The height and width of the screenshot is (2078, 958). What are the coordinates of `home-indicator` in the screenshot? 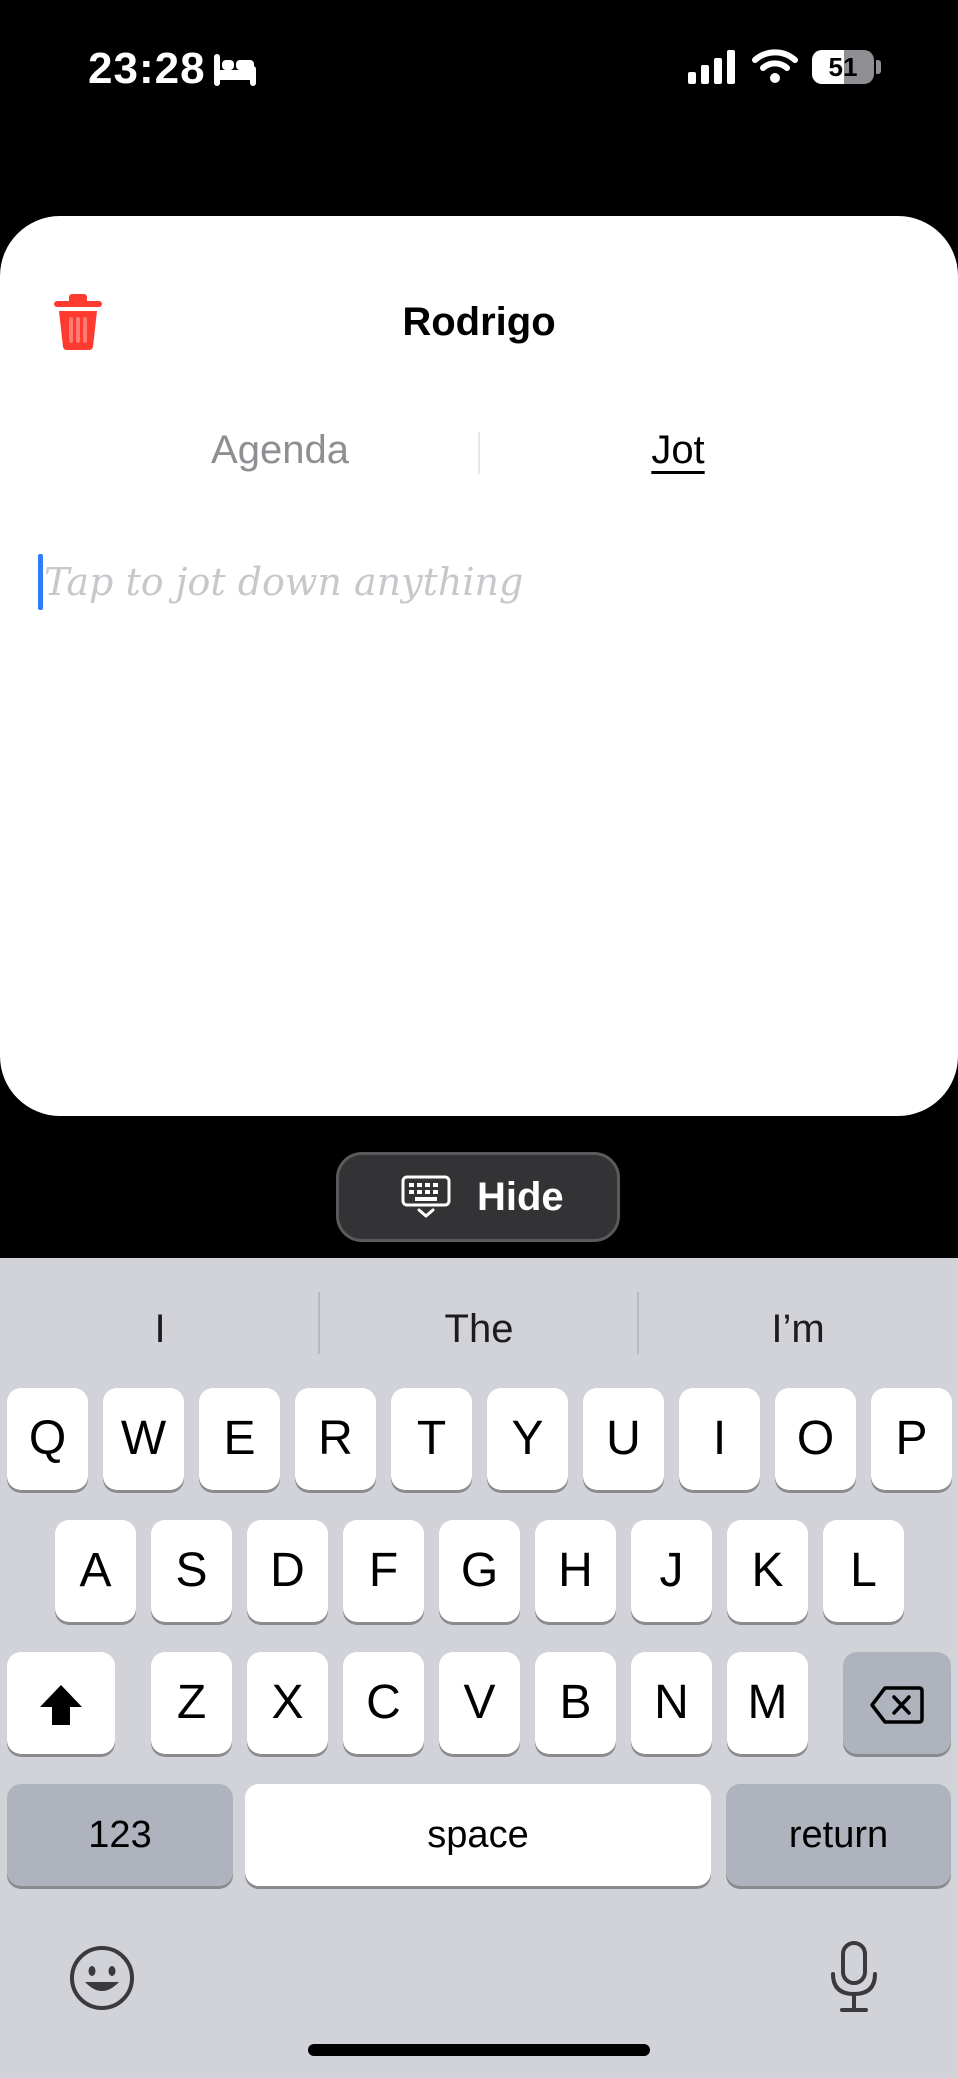 It's located at (479, 2050).